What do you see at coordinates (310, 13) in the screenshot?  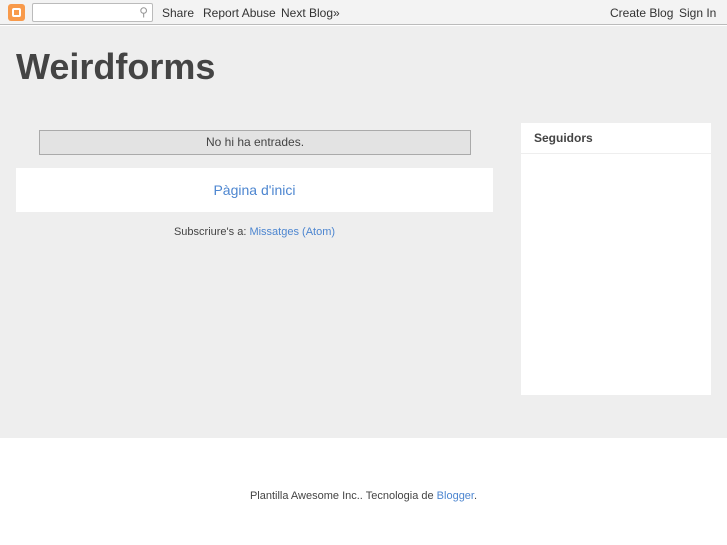 I see `next-blog-link: Next Blog»` at bounding box center [310, 13].